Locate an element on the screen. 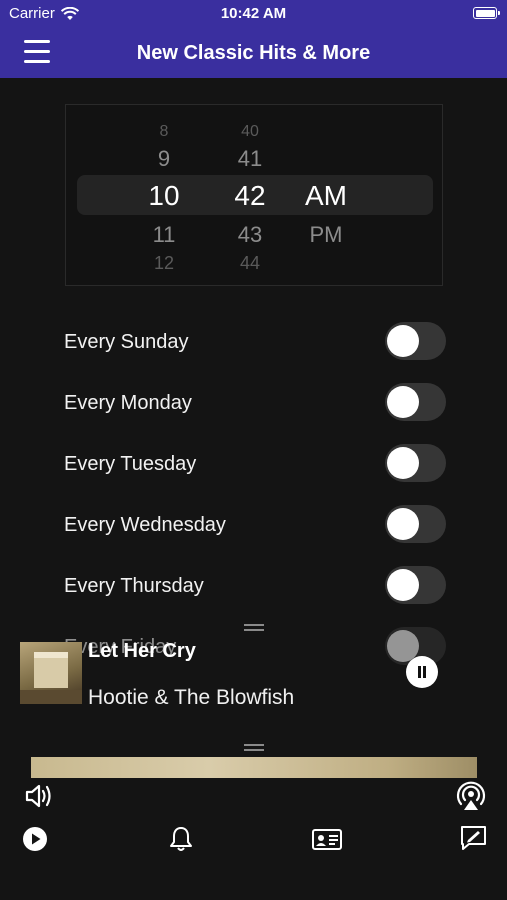 The height and width of the screenshot is (900, 507). minute-option: 43 is located at coordinates (250, 235).